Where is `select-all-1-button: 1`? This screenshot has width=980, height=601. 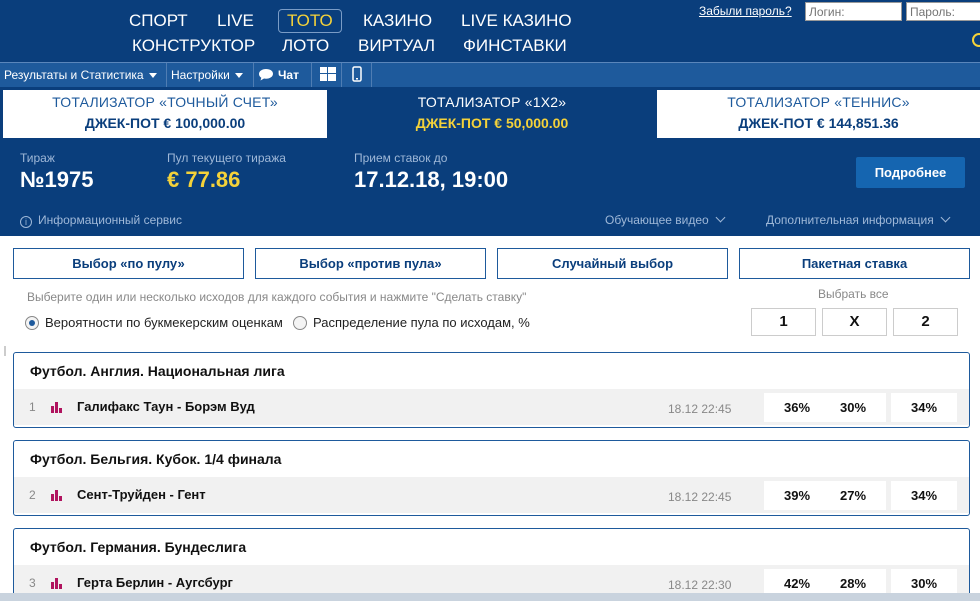 select-all-1-button: 1 is located at coordinates (783, 322).